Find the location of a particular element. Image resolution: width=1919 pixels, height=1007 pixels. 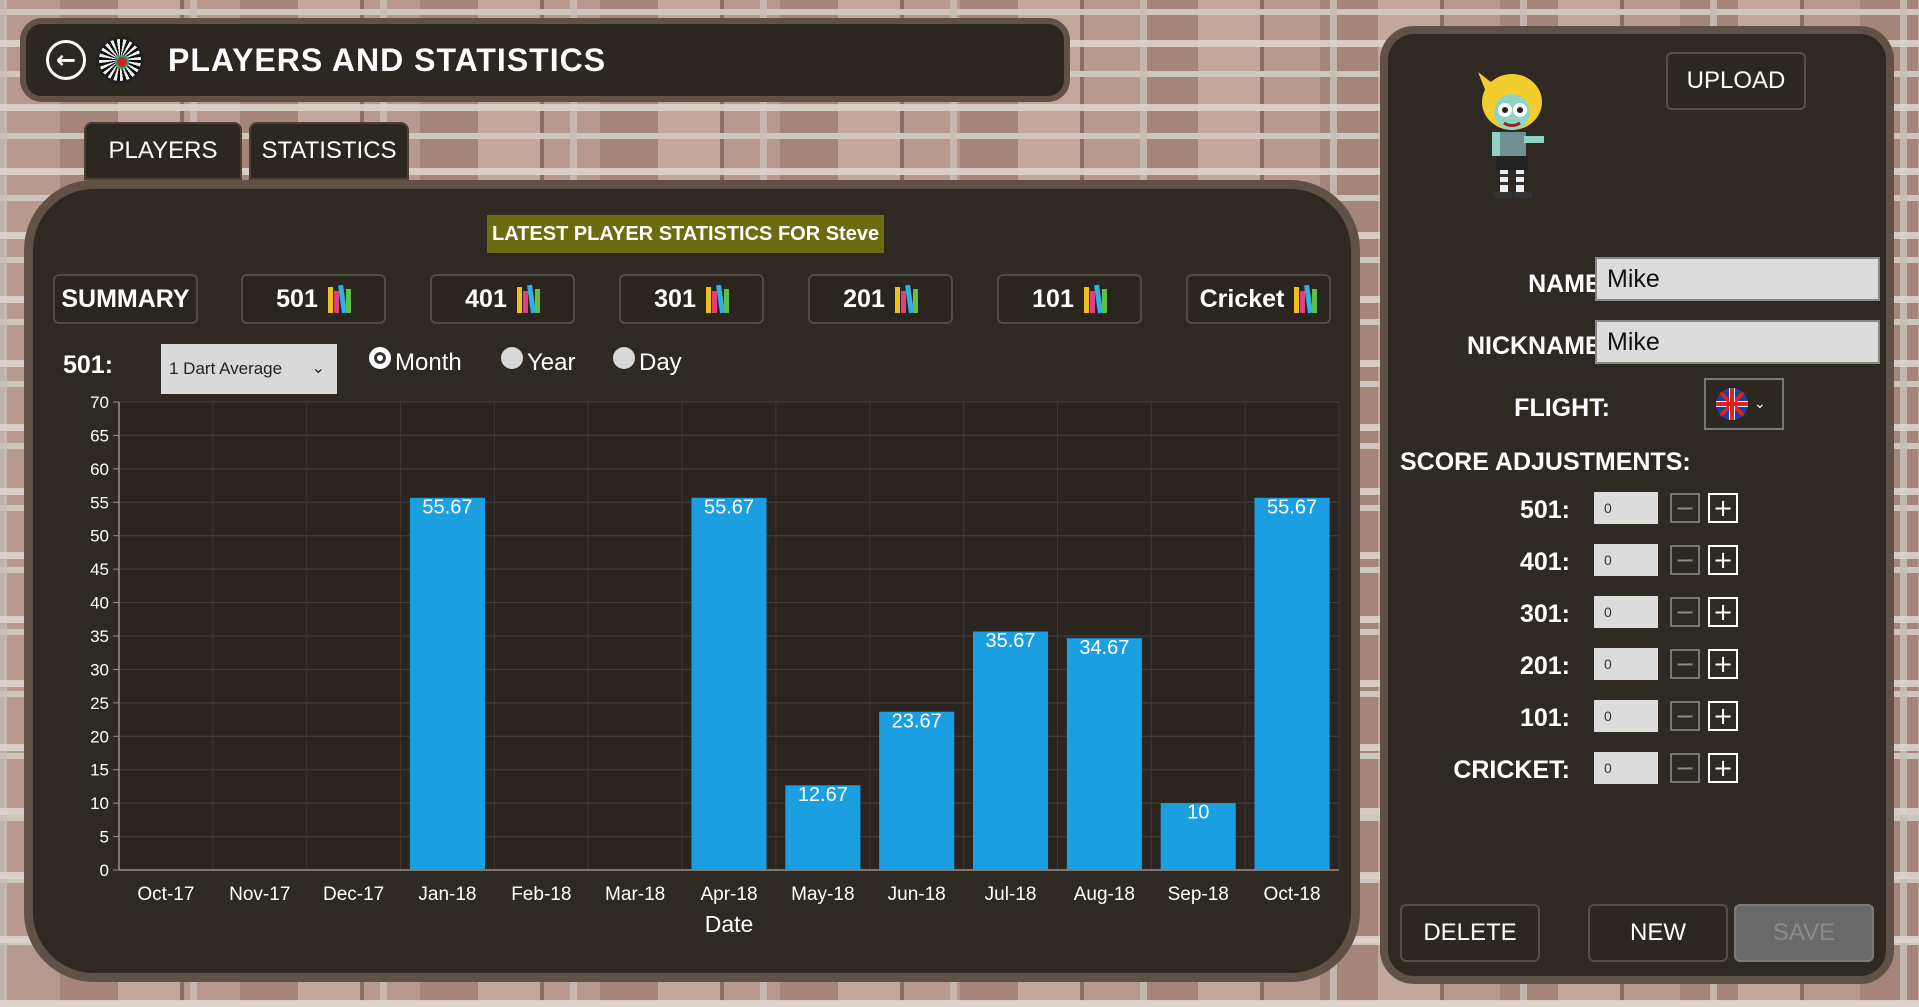

upload-button: UPLOAD is located at coordinates (1736, 81).